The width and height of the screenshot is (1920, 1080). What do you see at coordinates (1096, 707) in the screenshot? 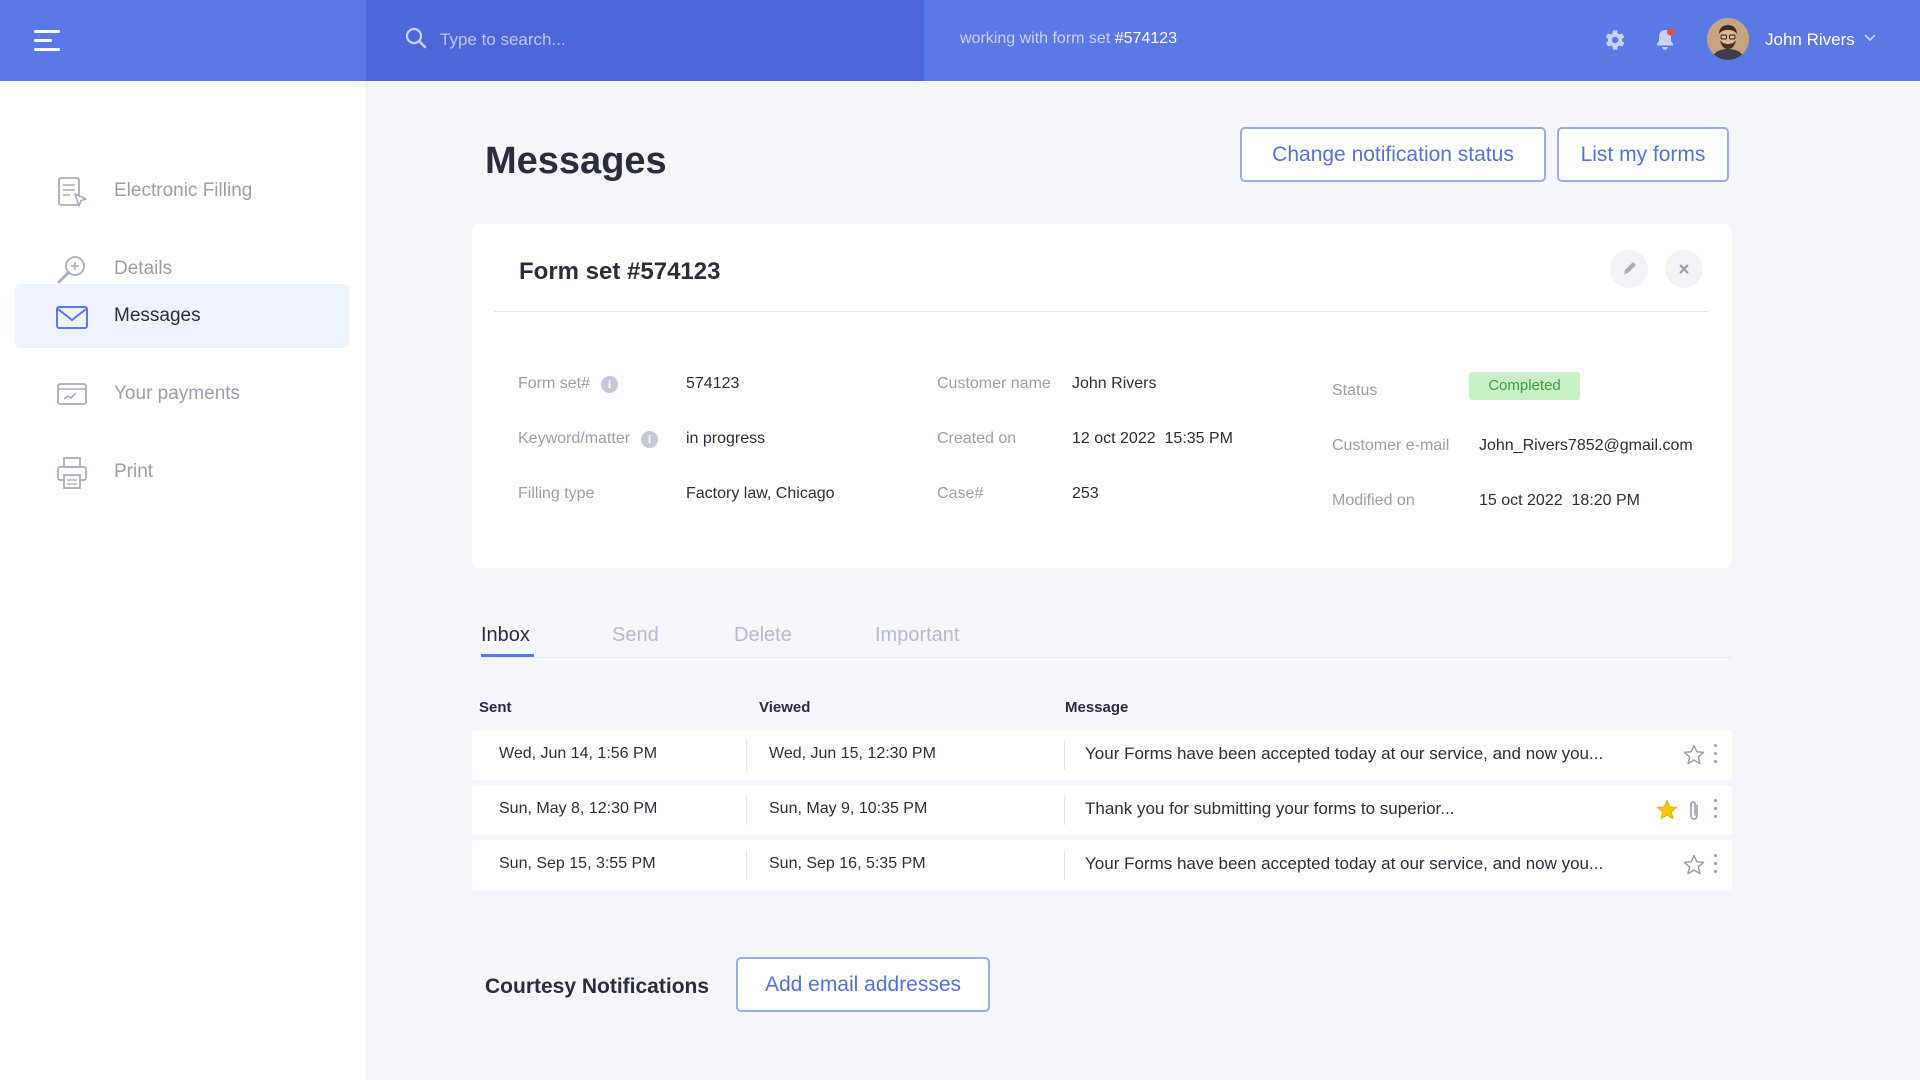
I see `column-header-message: Message` at bounding box center [1096, 707].